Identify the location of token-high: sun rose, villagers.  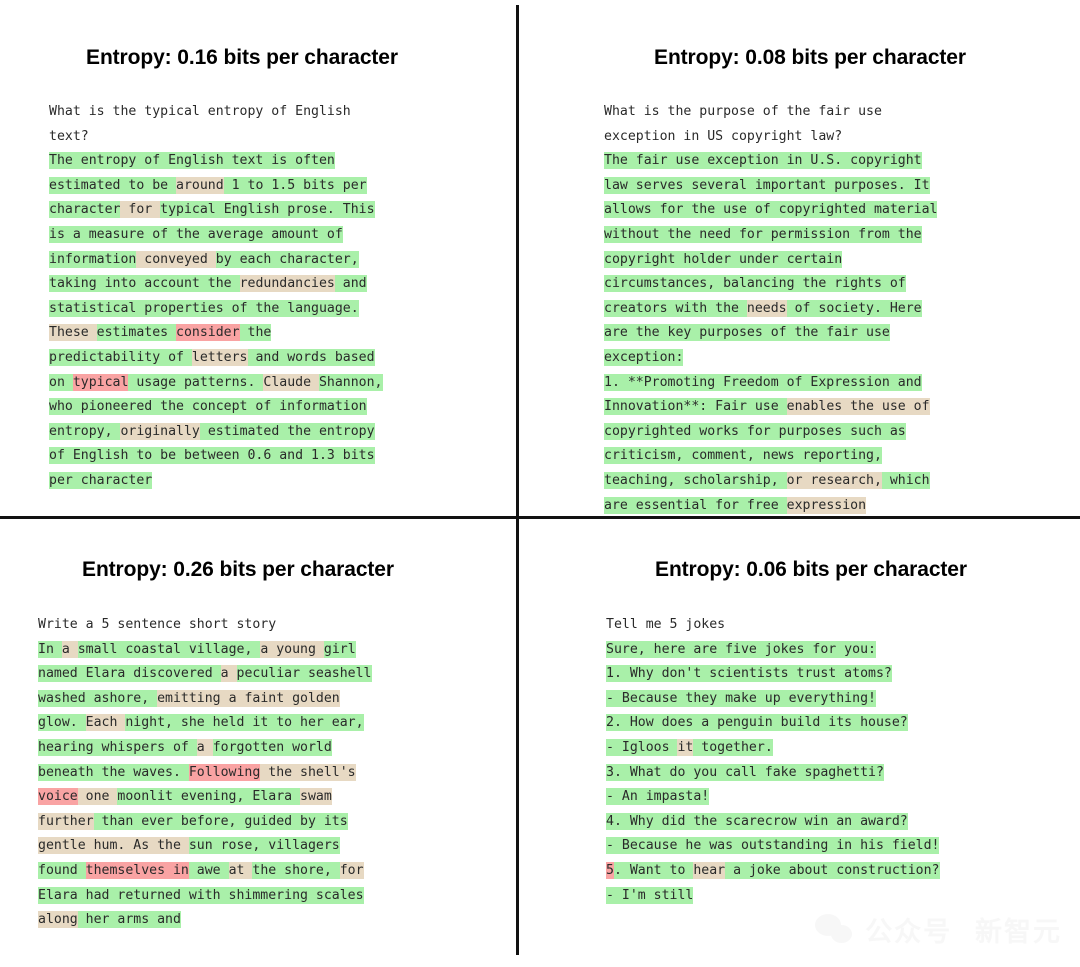
(264, 846).